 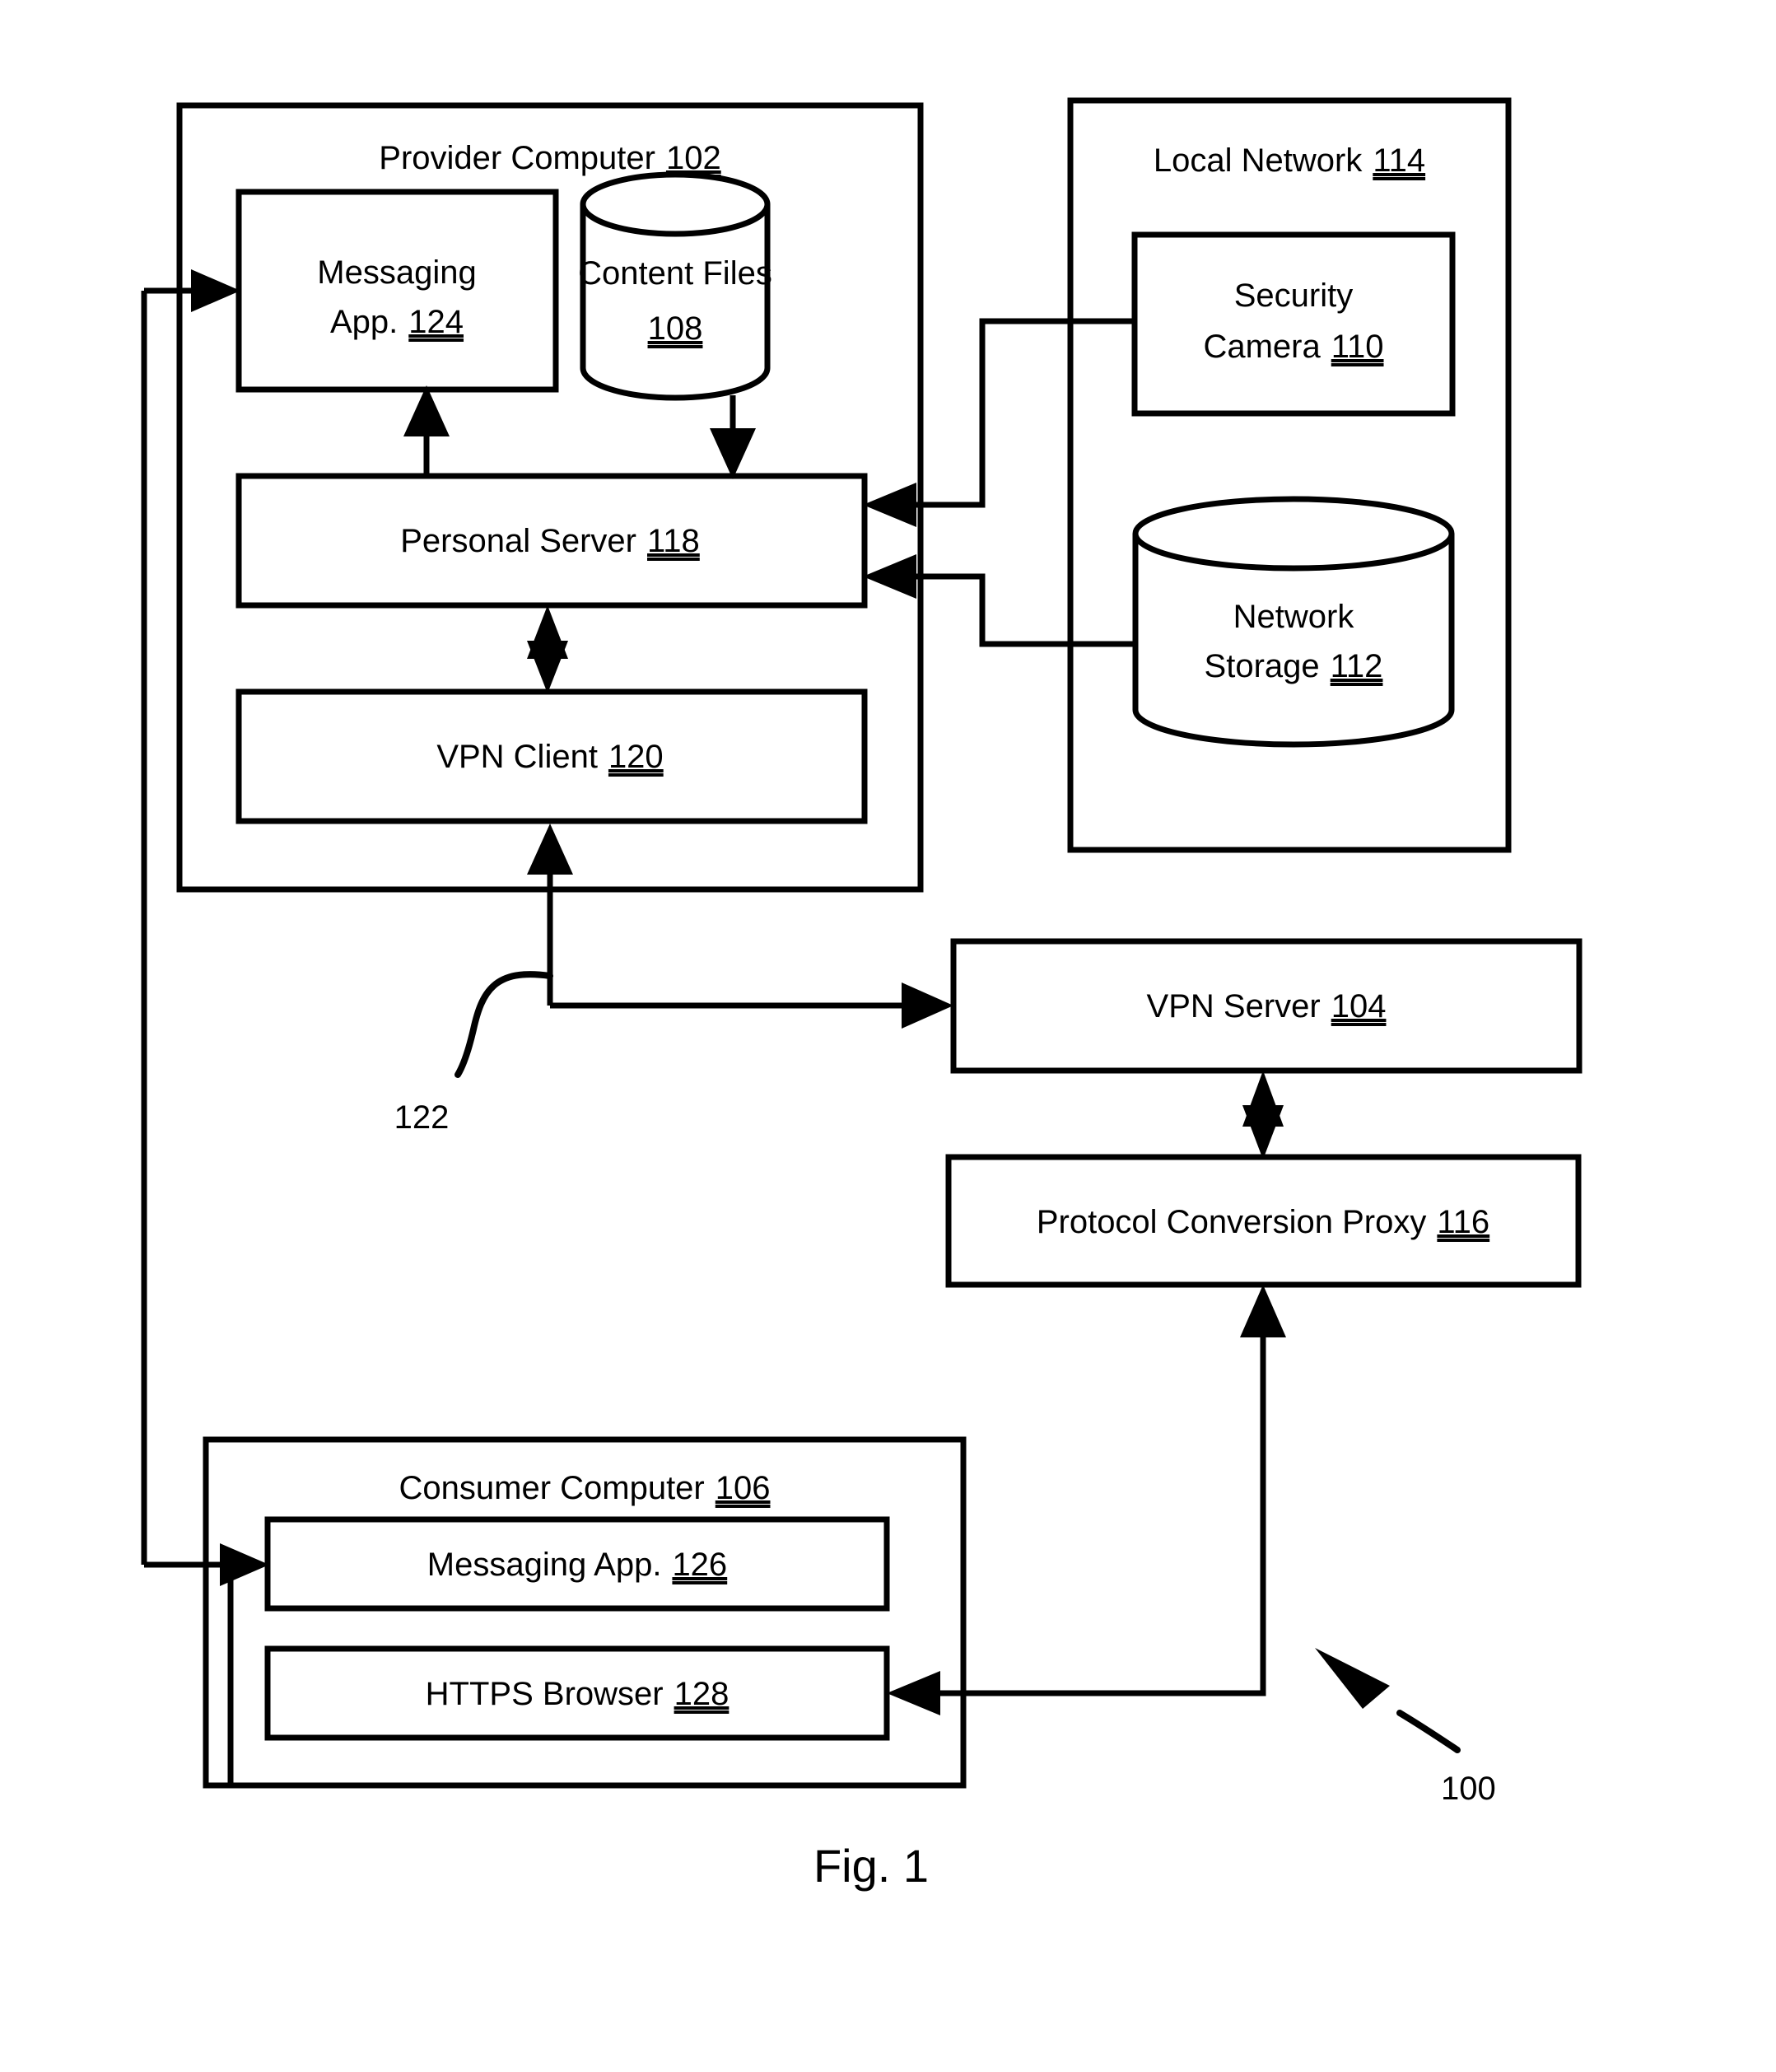 I want to click on connector-tunnel-to-vpn-server, so click(x=751, y=1005).